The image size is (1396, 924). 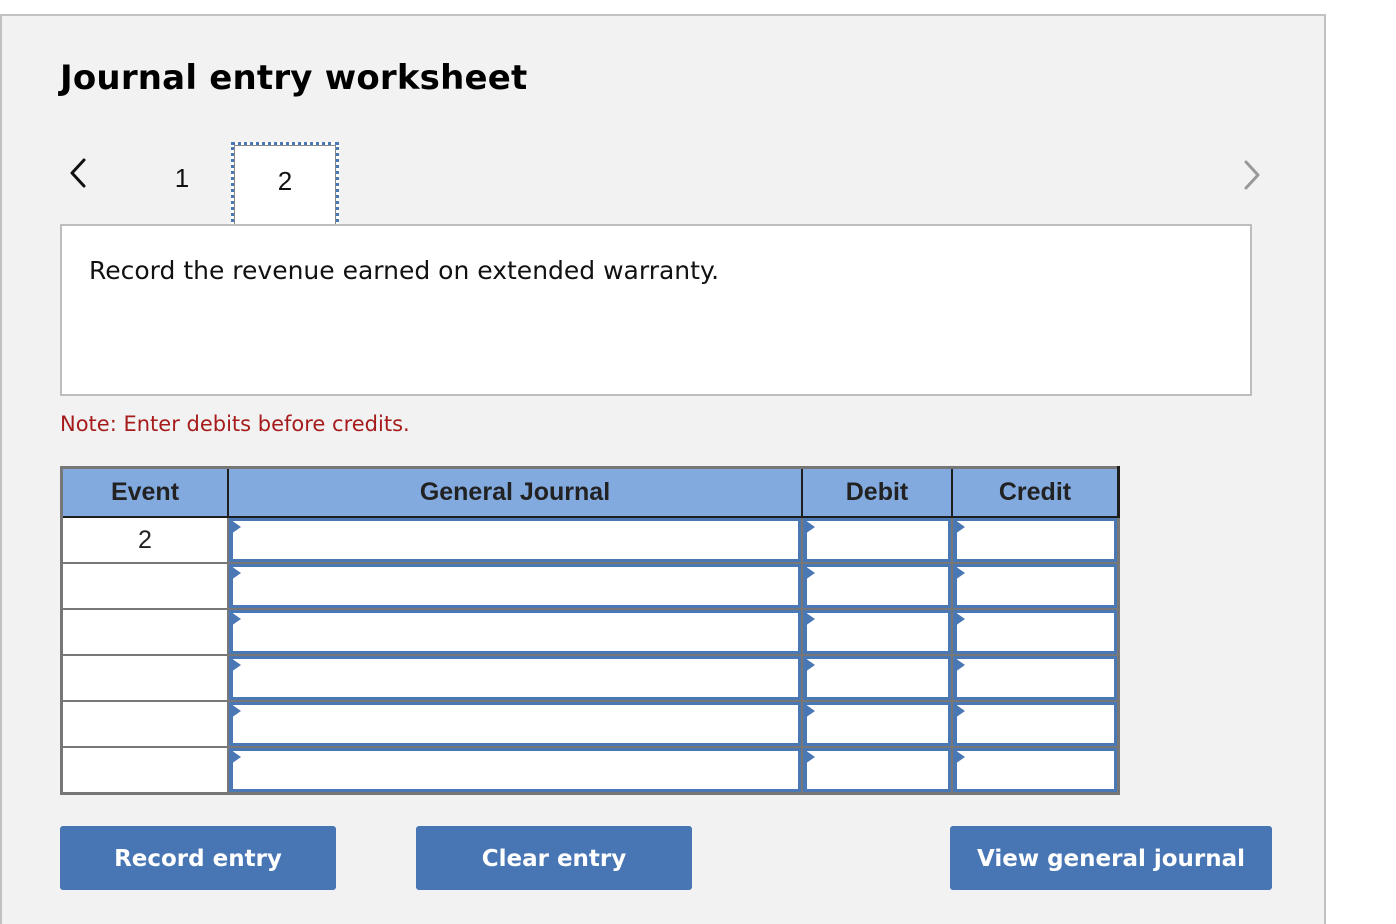 I want to click on column-header-credit: Credit, so click(x=1035, y=492).